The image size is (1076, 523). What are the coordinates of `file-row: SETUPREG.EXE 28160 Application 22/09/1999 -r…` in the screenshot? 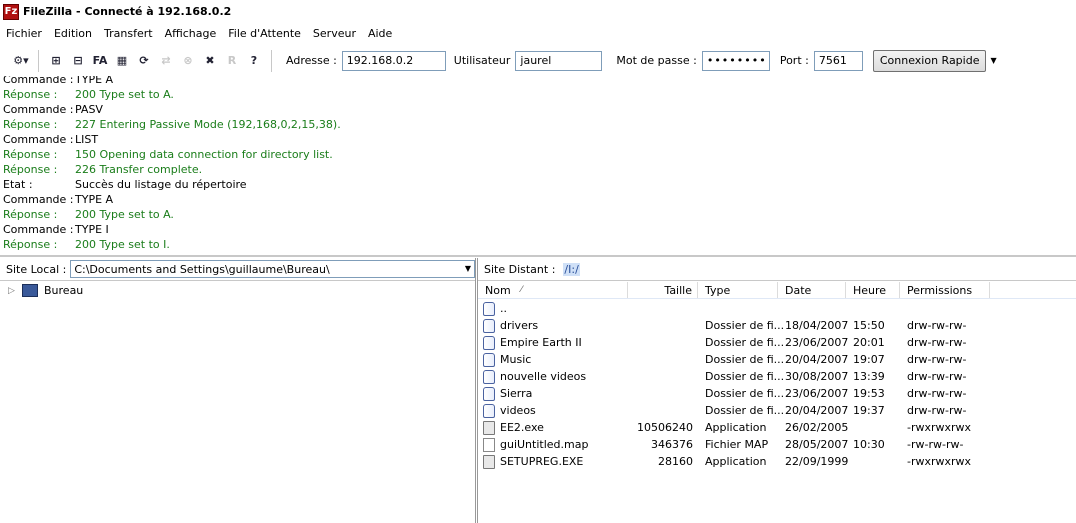 It's located at (777, 462).